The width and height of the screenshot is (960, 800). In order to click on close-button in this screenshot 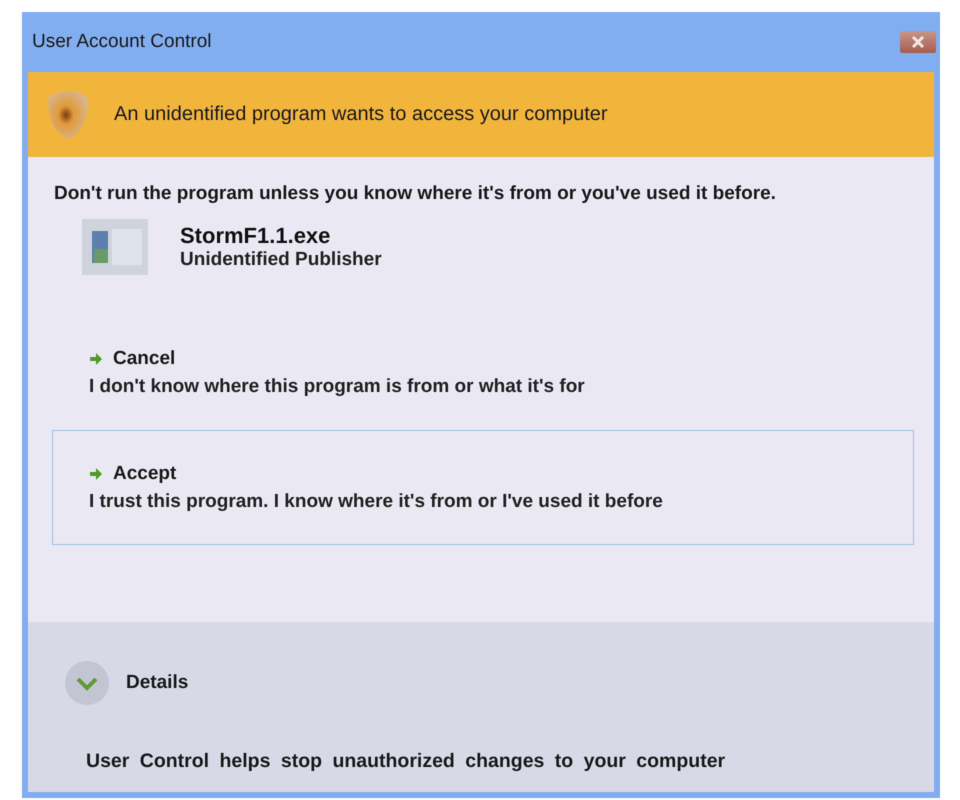, I will do `click(918, 42)`.